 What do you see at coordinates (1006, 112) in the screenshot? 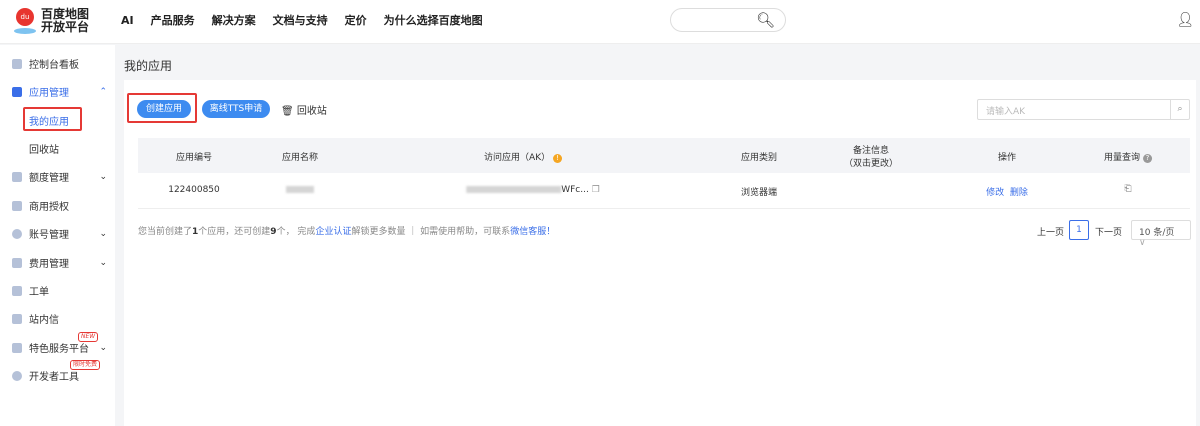
I see `search-placeholder: 请输入AK` at bounding box center [1006, 112].